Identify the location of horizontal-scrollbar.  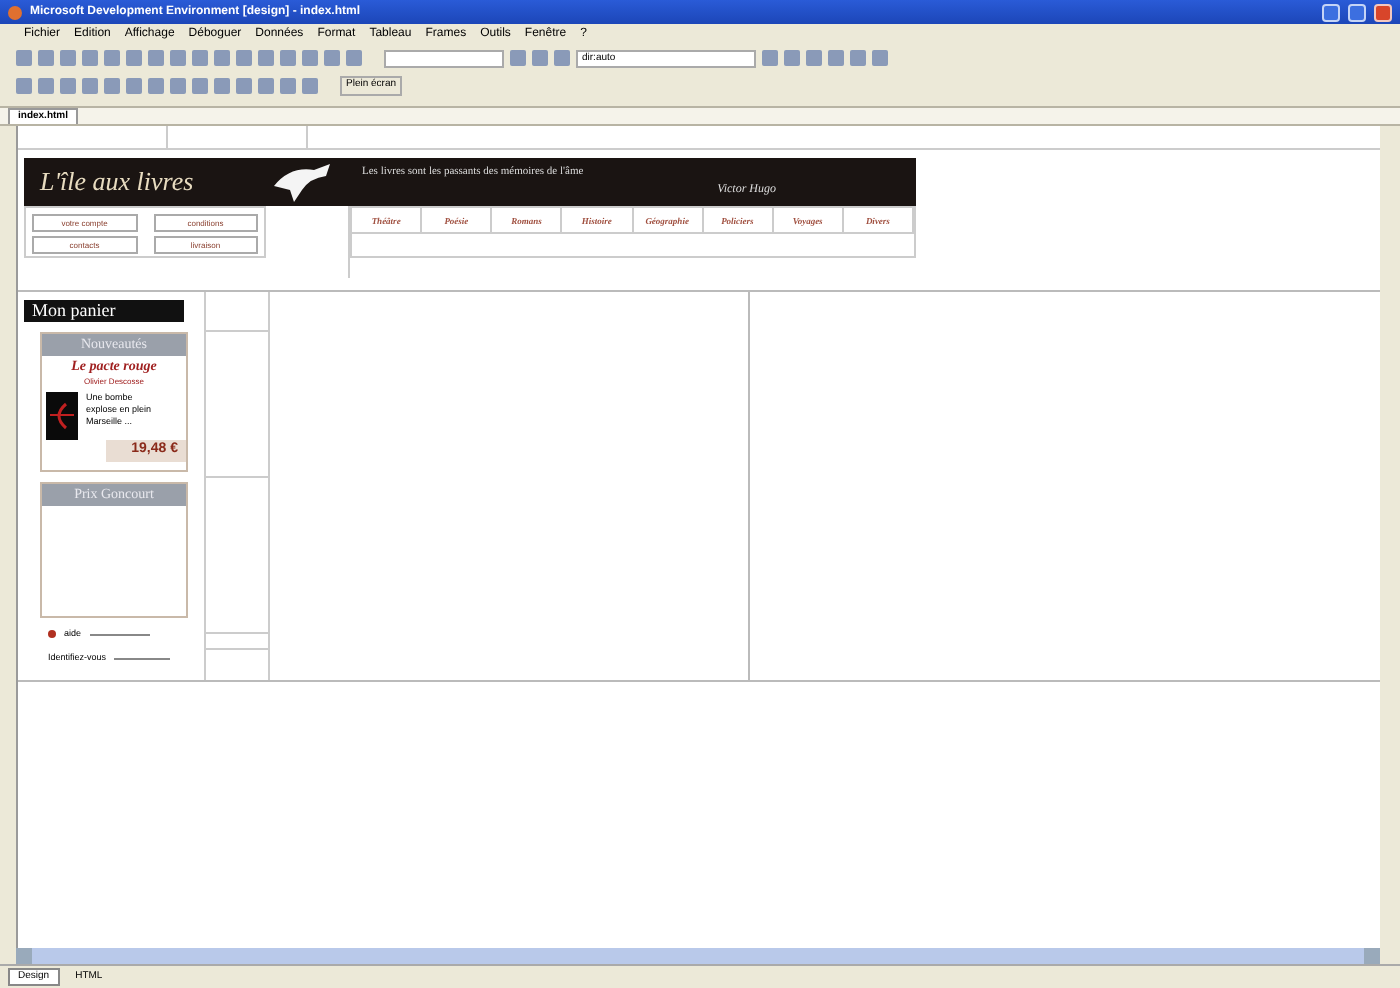
(698, 956).